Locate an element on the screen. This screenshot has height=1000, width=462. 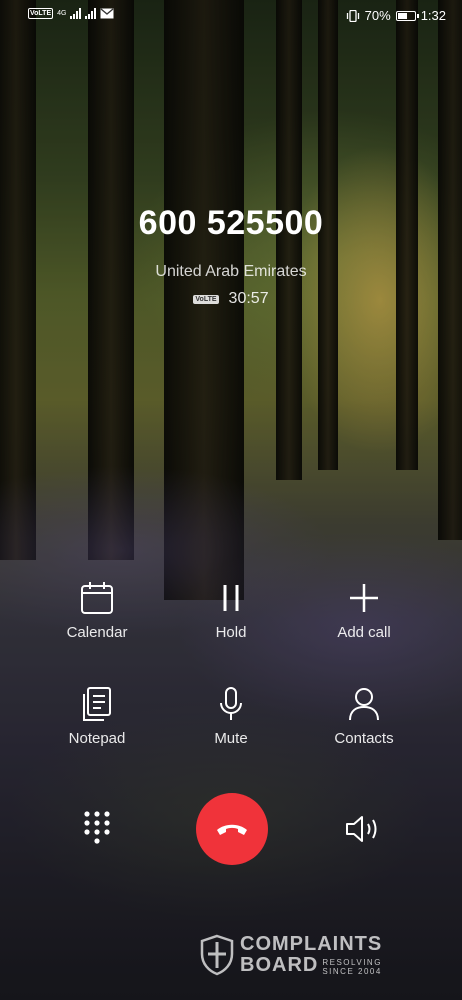
notepad-label: Notepad is located at coordinates (97, 738).